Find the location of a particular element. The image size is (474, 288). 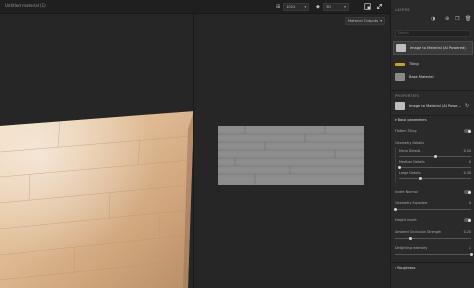

layers-heading: LAYERS is located at coordinates (402, 10).